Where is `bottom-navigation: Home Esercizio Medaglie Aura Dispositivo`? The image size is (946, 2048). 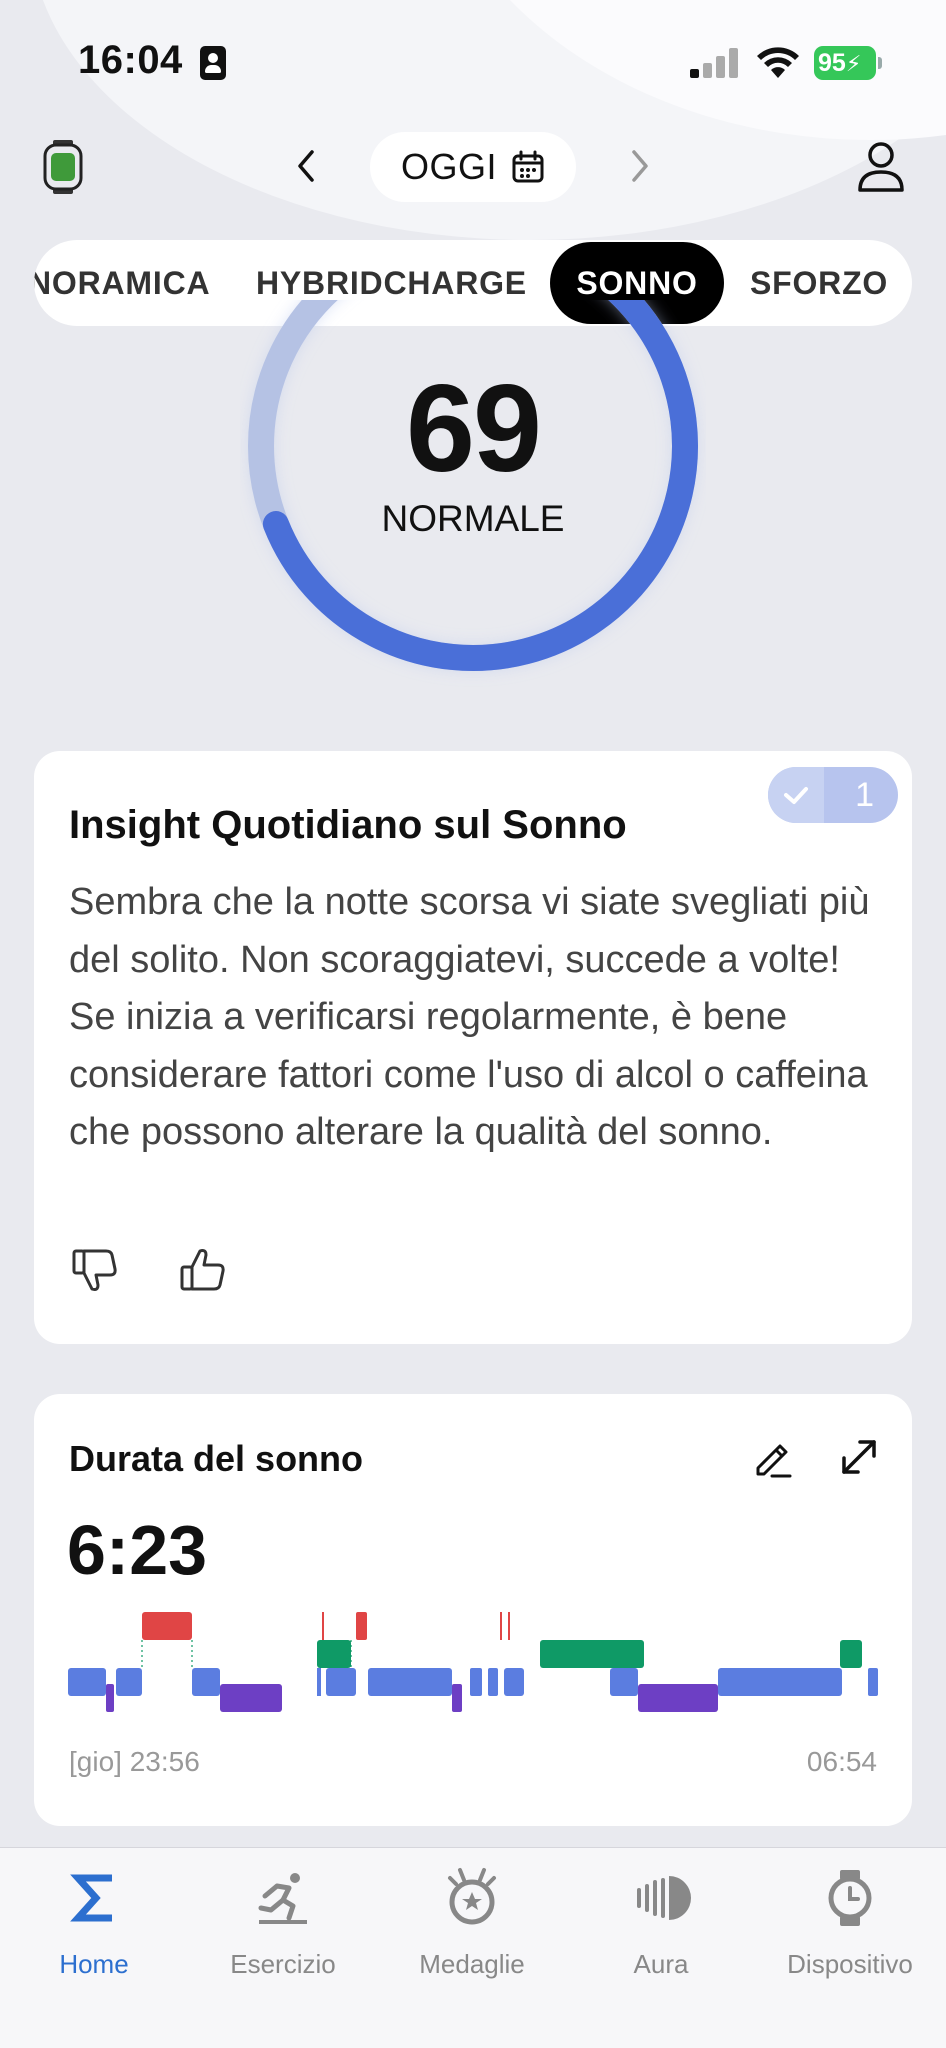
bottom-navigation: Home Esercizio Medaglie Aura Dispositivo is located at coordinates (473, 1947).